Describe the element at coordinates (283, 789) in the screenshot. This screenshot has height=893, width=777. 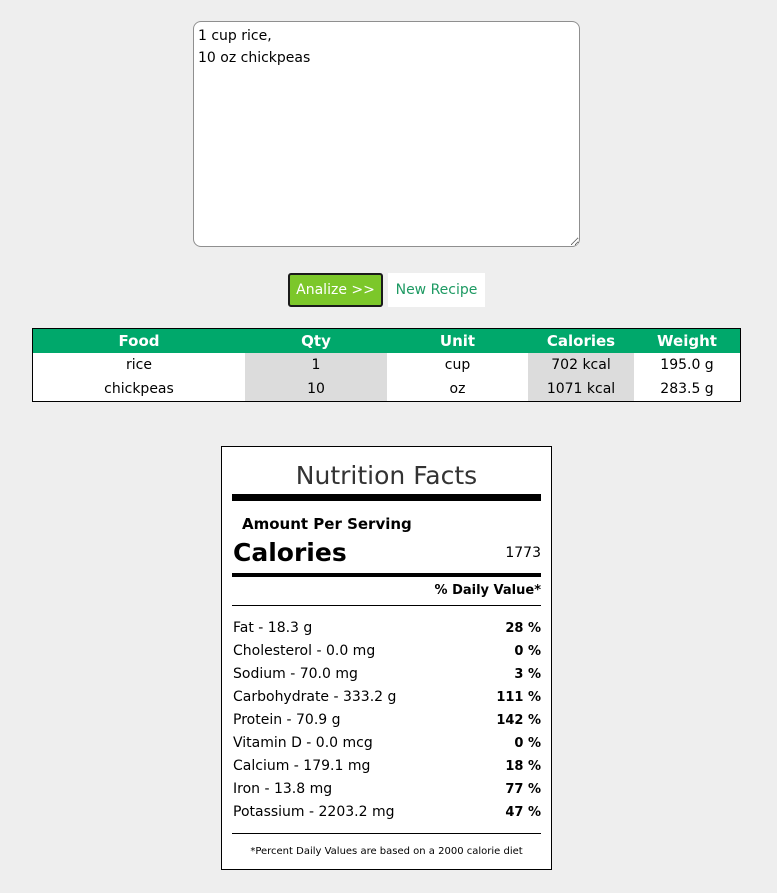
I see `nutrient-label: Iron - 13.8 mg` at that location.